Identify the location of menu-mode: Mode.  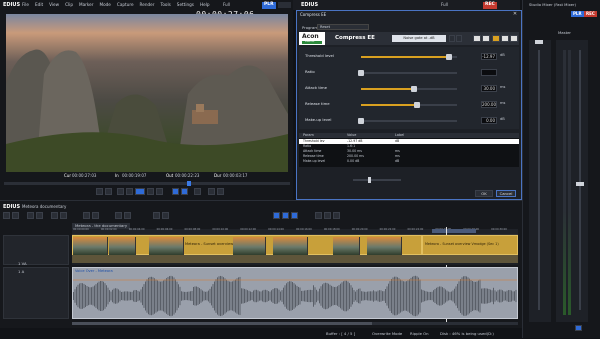
(104, 4).